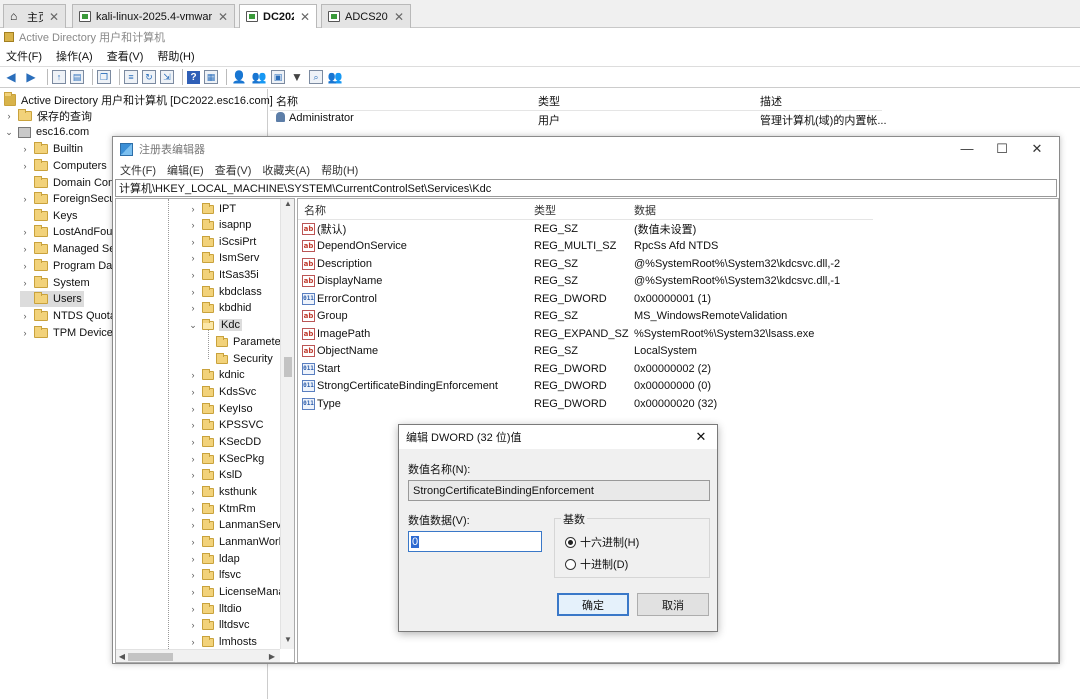 This screenshot has height=699, width=1080. What do you see at coordinates (278, 77) in the screenshot?
I see `new-ou-icon: ▣` at bounding box center [278, 77].